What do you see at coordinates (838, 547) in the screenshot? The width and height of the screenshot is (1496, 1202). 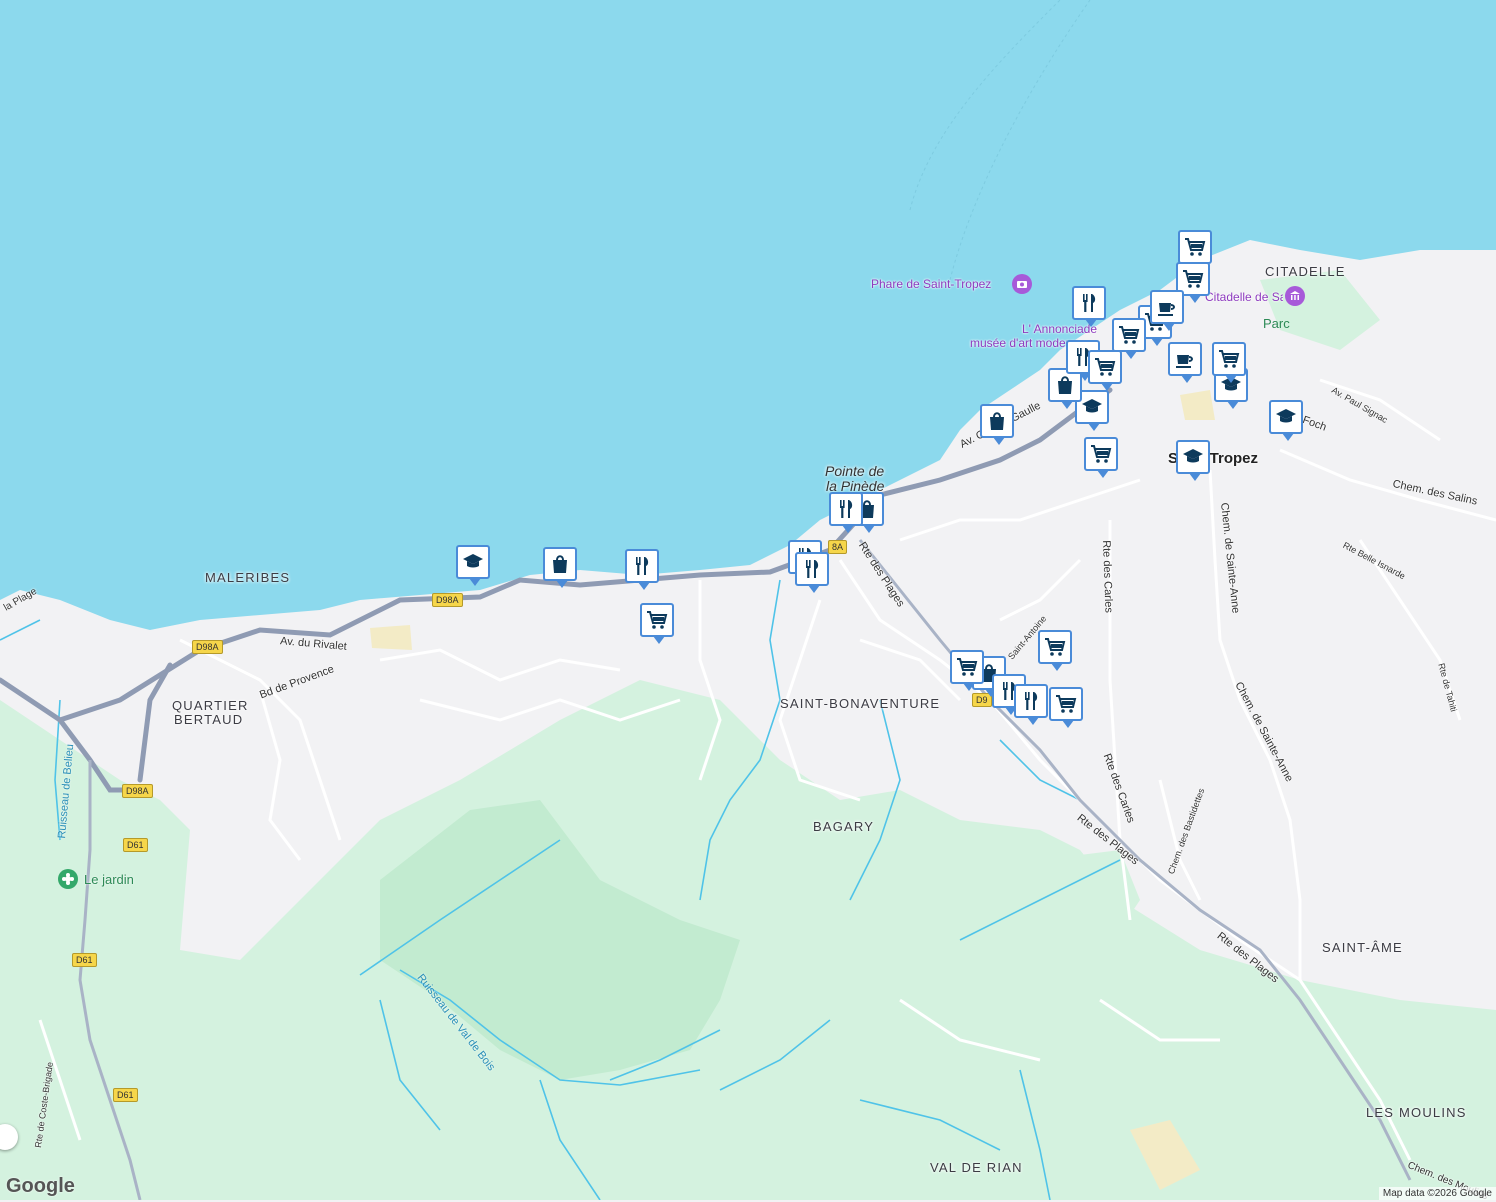 I see `road-shield-d98a: 8A` at bounding box center [838, 547].